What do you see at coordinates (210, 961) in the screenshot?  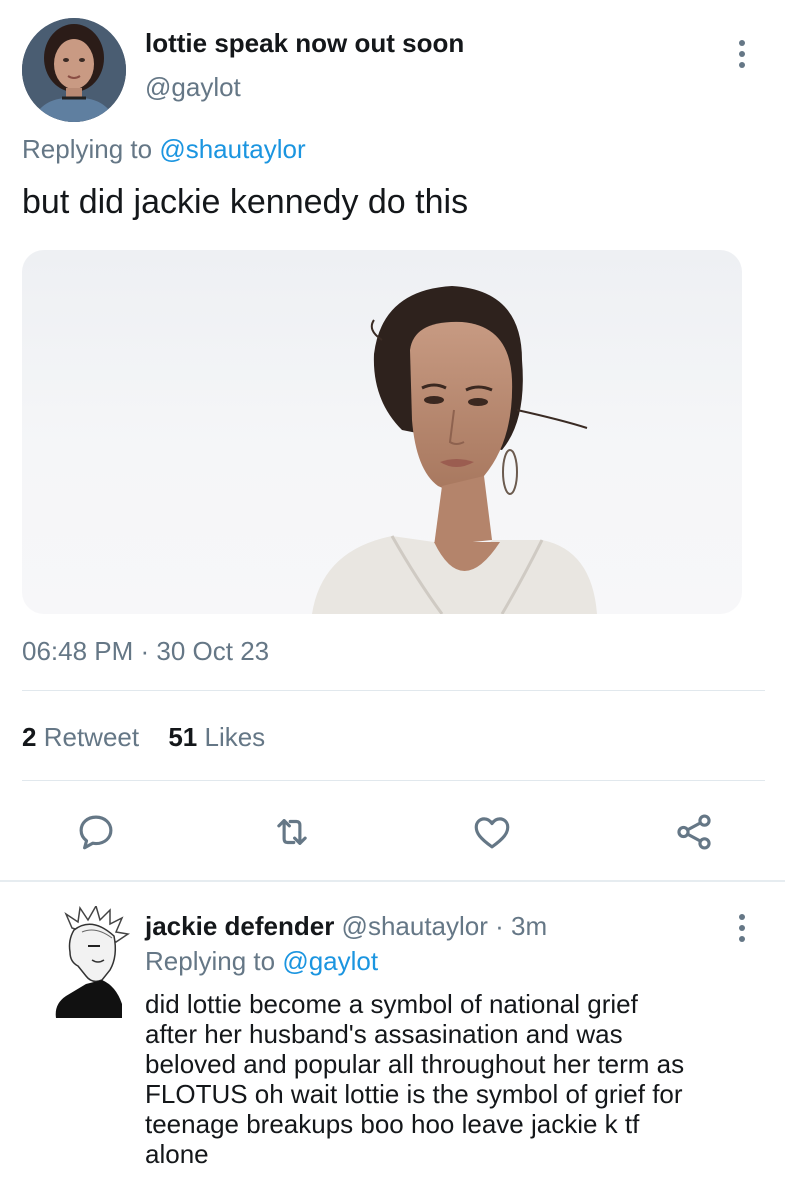 I see `reply-replying-to-prefix: Replying to` at bounding box center [210, 961].